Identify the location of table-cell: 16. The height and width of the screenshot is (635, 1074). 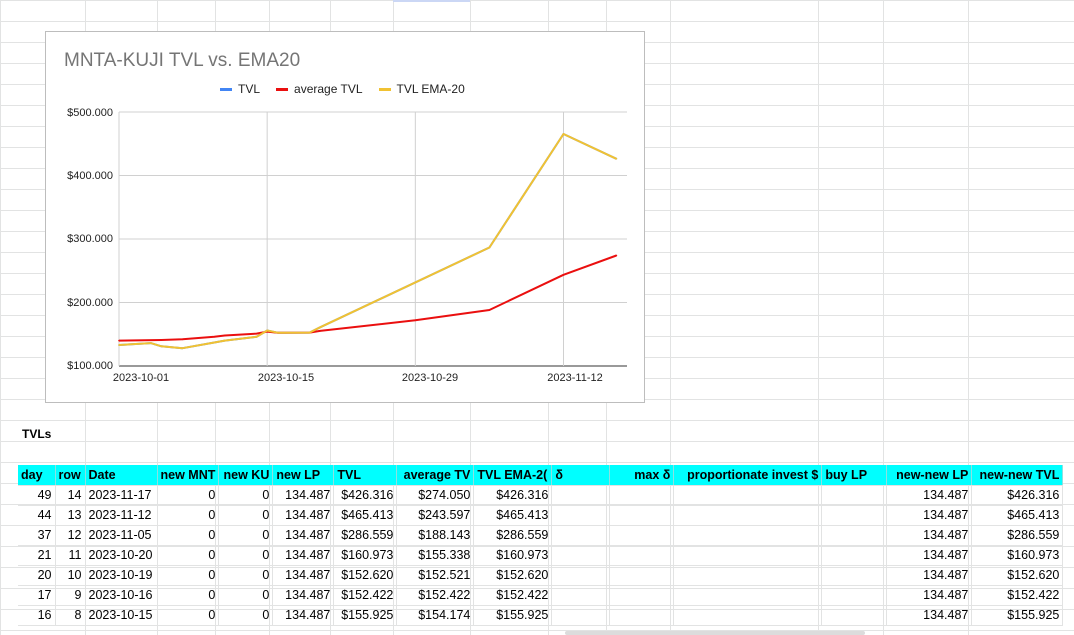
(37, 615).